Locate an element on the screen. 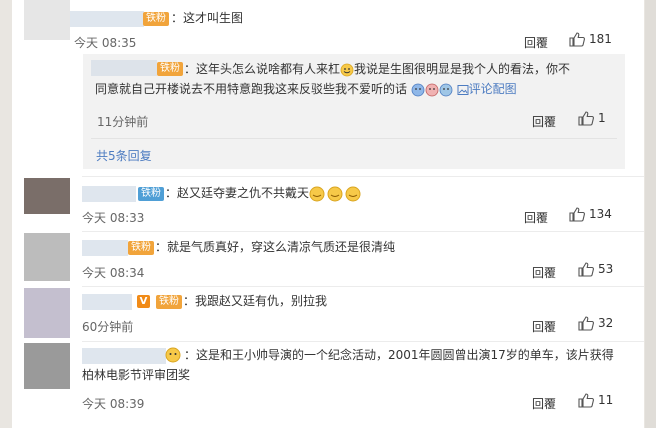 The image size is (656, 428). like-count: 134 is located at coordinates (600, 214).